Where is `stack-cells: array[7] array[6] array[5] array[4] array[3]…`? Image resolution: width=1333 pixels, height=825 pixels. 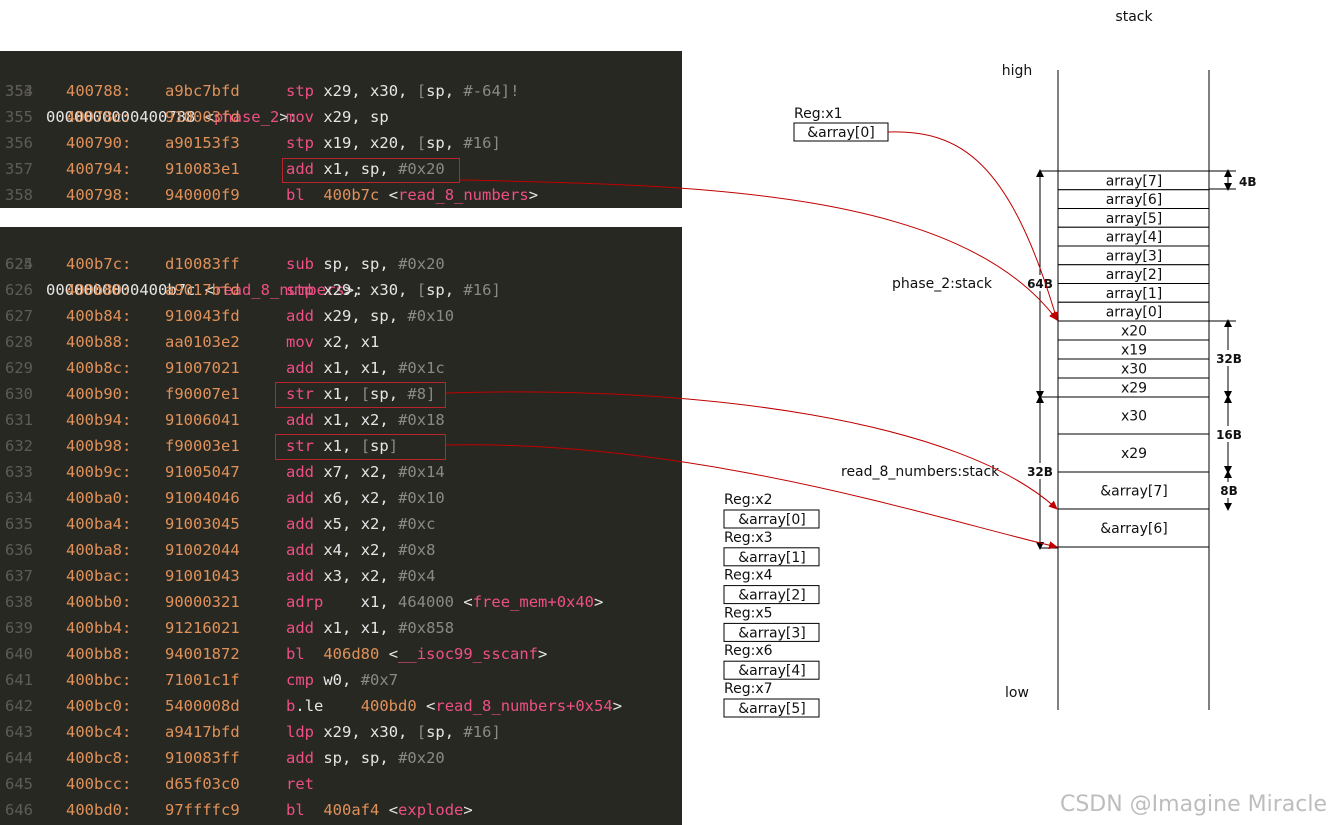 stack-cells: array[7] array[6] array[5] array[4] array[3]… is located at coordinates (1133, 359).